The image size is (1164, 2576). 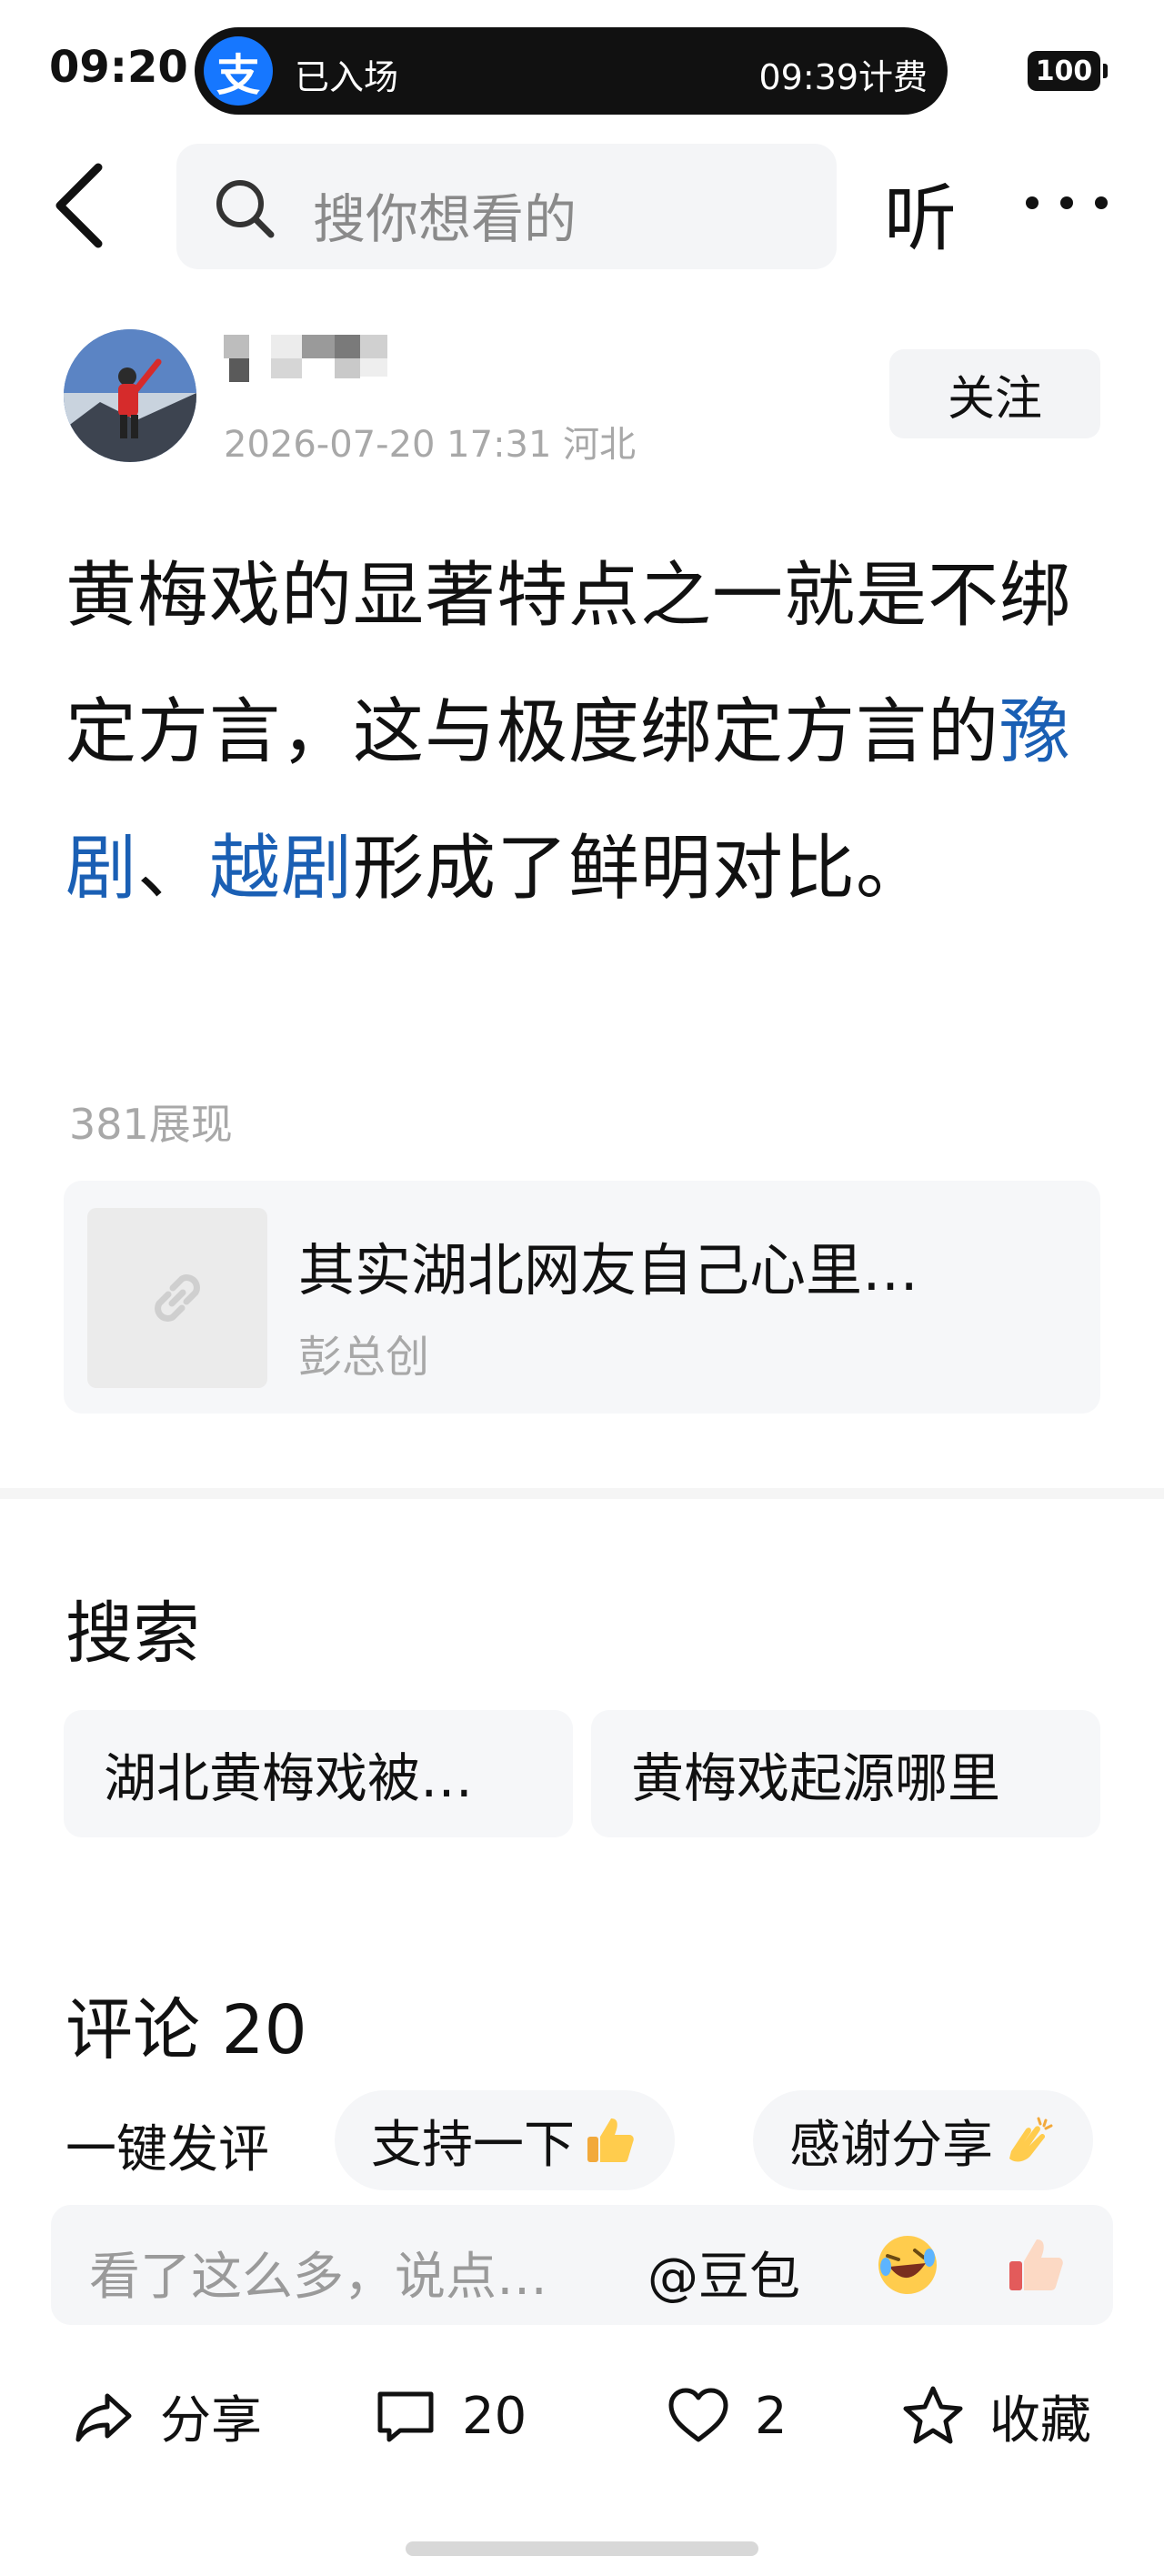 I want to click on follow-button: 关注, so click(x=995, y=393).